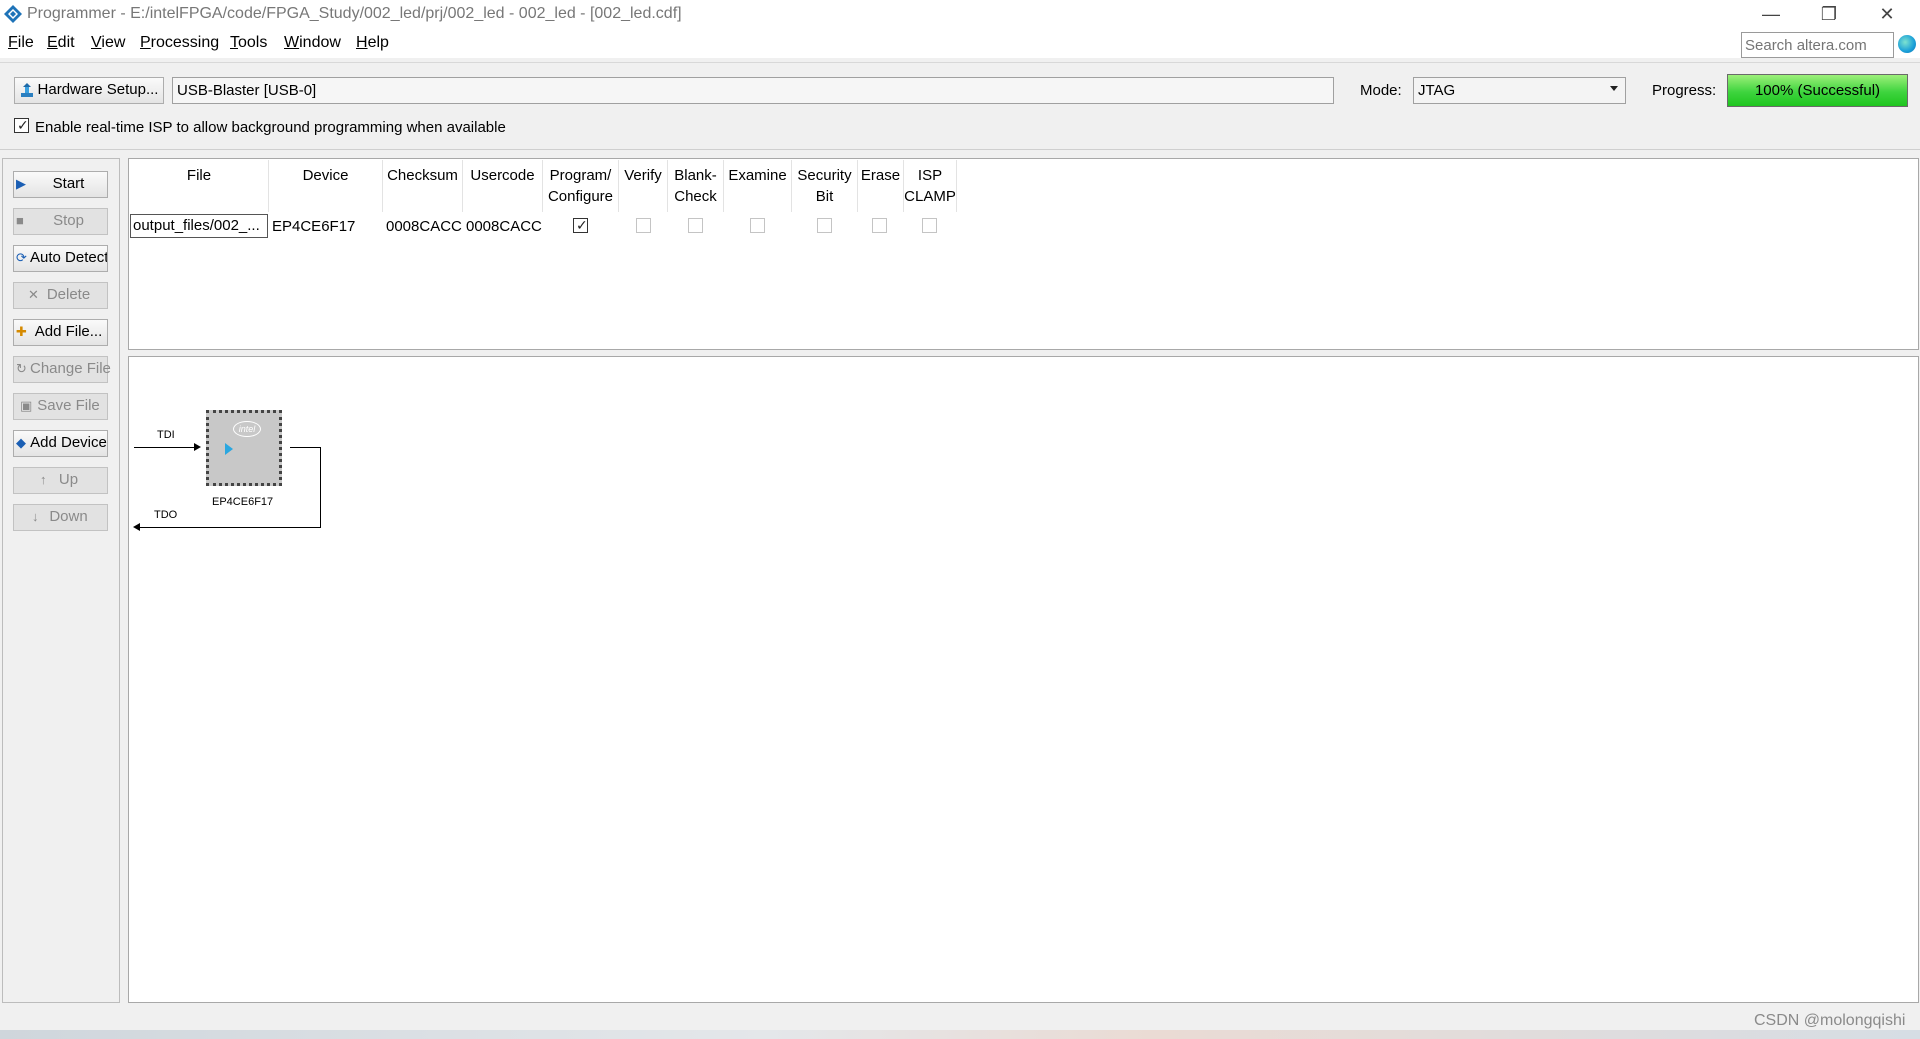 This screenshot has height=1039, width=1920. What do you see at coordinates (21, 183) in the screenshot?
I see `start-icon: ▶` at bounding box center [21, 183].